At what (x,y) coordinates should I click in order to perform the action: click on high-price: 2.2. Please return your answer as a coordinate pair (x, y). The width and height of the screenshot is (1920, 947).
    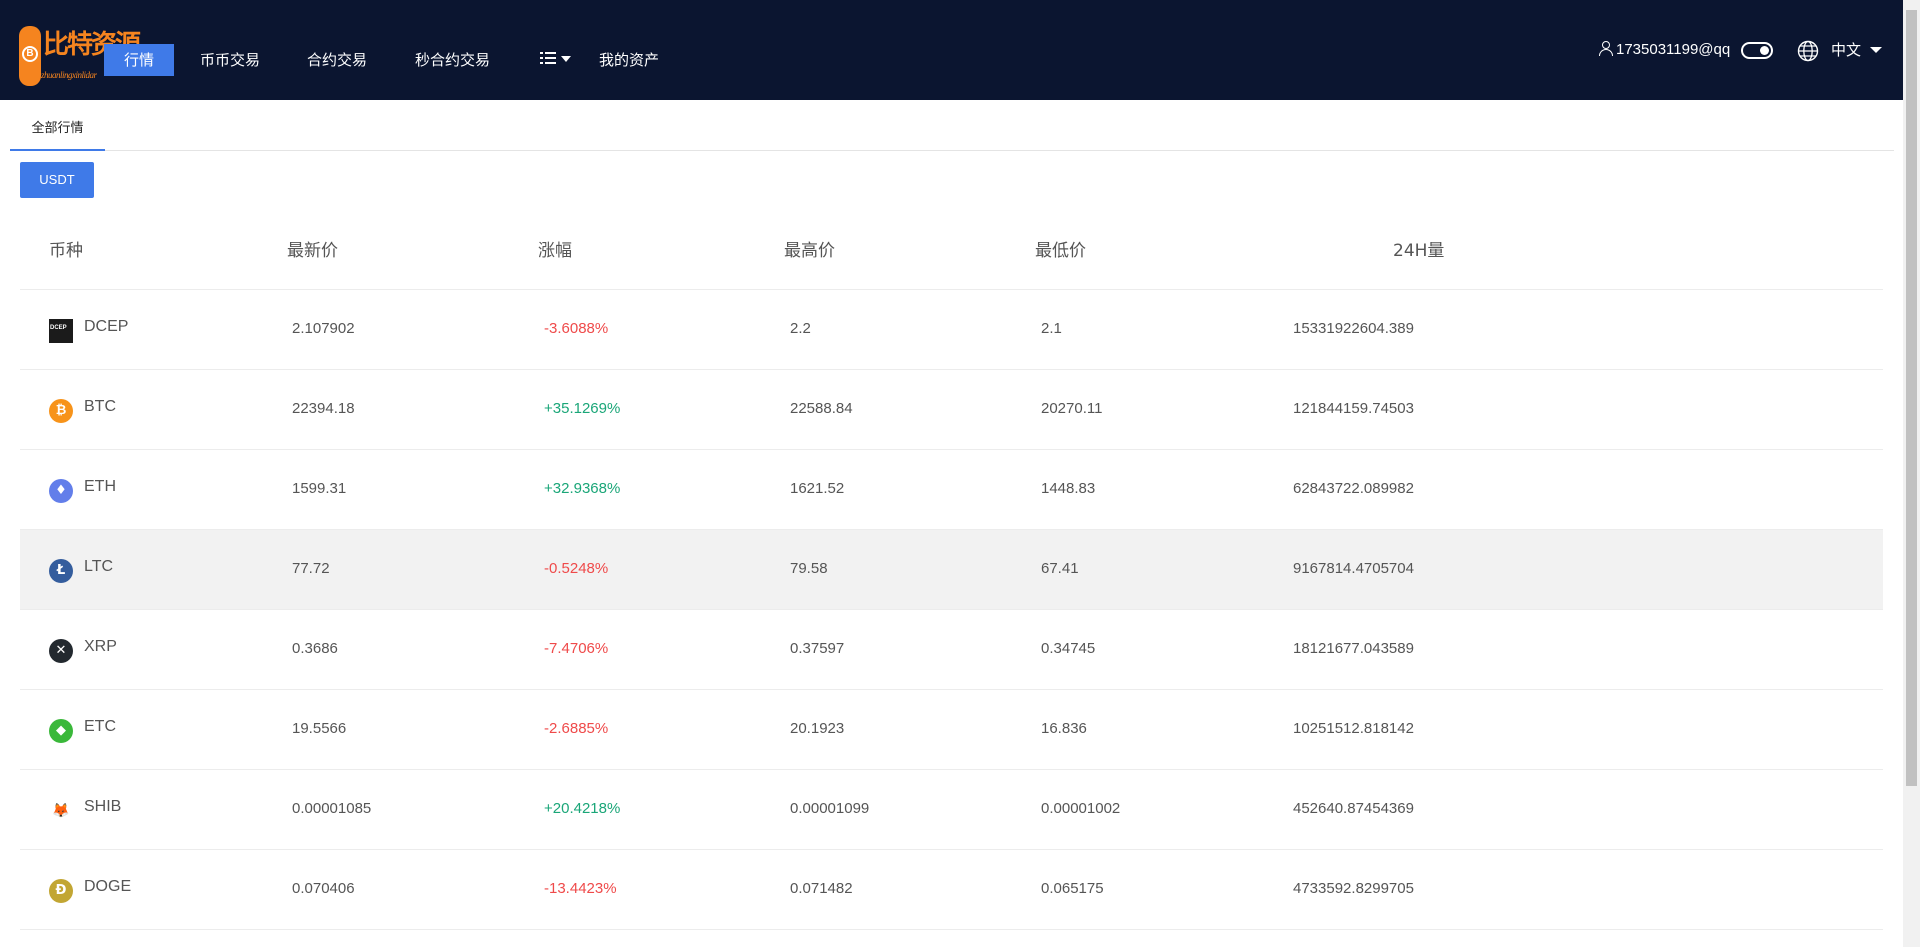
    Looking at the image, I should click on (800, 328).